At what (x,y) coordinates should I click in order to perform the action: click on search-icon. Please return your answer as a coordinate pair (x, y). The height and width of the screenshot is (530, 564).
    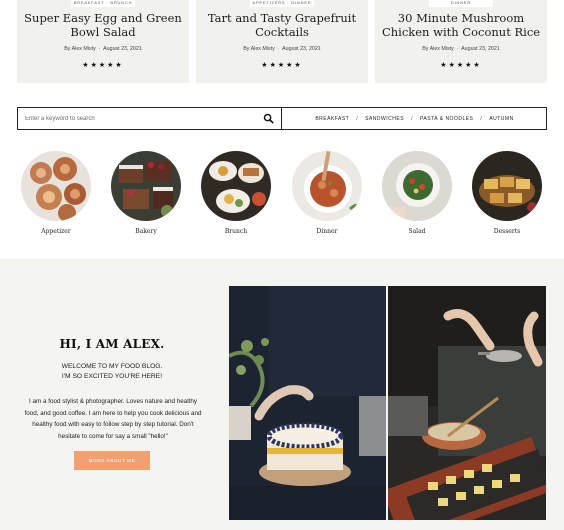
    Looking at the image, I should click on (268, 118).